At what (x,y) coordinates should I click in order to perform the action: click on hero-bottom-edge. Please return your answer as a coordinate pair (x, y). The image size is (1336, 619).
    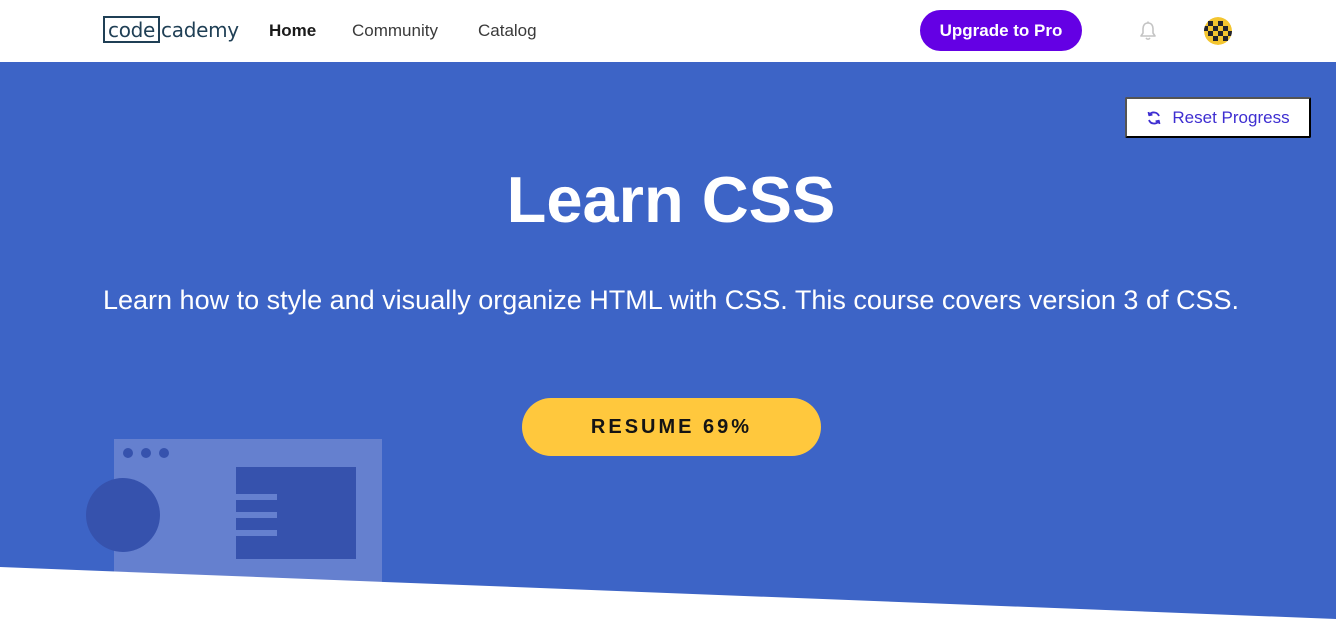
    Looking at the image, I should click on (668, 593).